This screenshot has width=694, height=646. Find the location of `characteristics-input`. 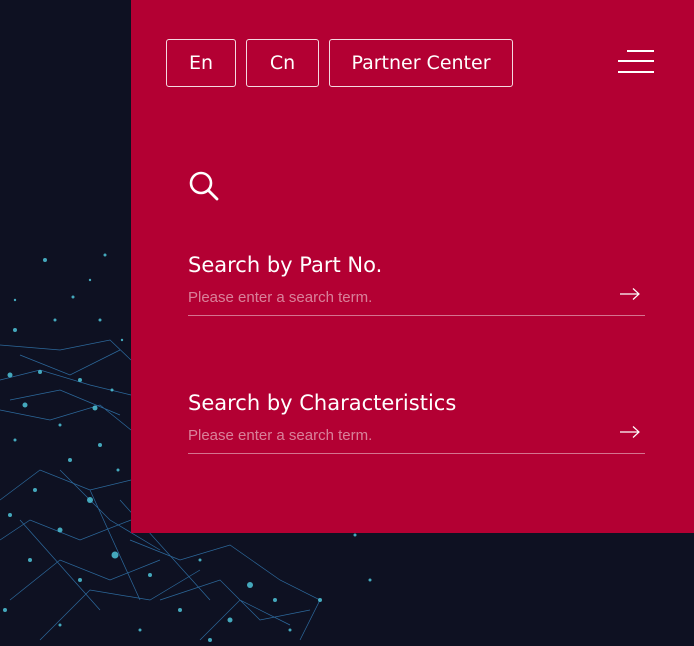

characteristics-input is located at coordinates (398, 435).